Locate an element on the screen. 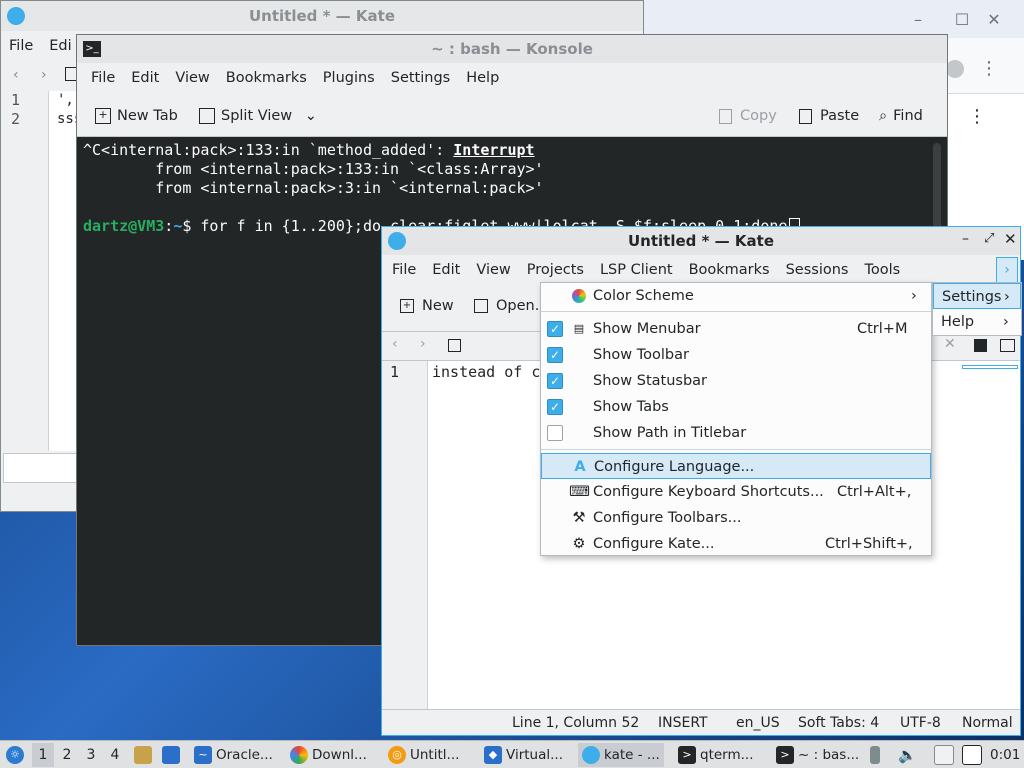 Image resolution: width=1024 pixels, height=768 pixels. konsole-title: ~ : bash — Konsole is located at coordinates (512, 49).